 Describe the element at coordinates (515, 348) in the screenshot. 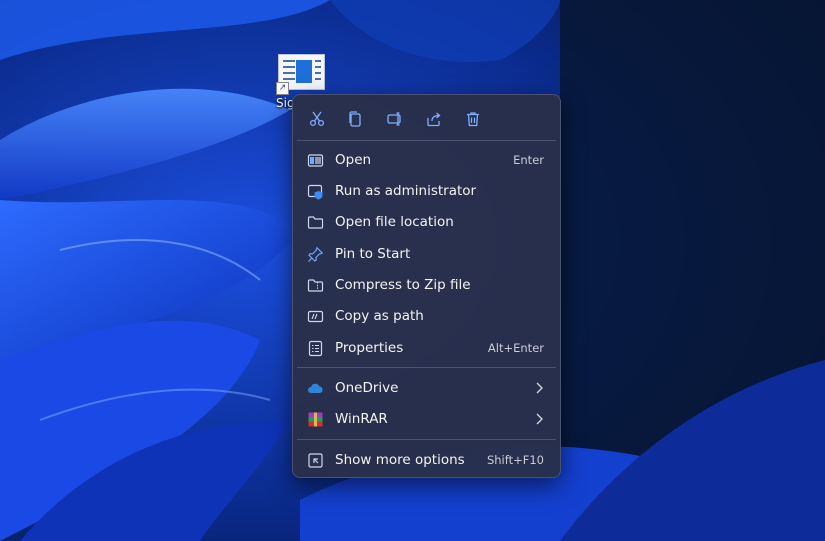

I see `menu-item-shortcut: Alt+Enter` at that location.